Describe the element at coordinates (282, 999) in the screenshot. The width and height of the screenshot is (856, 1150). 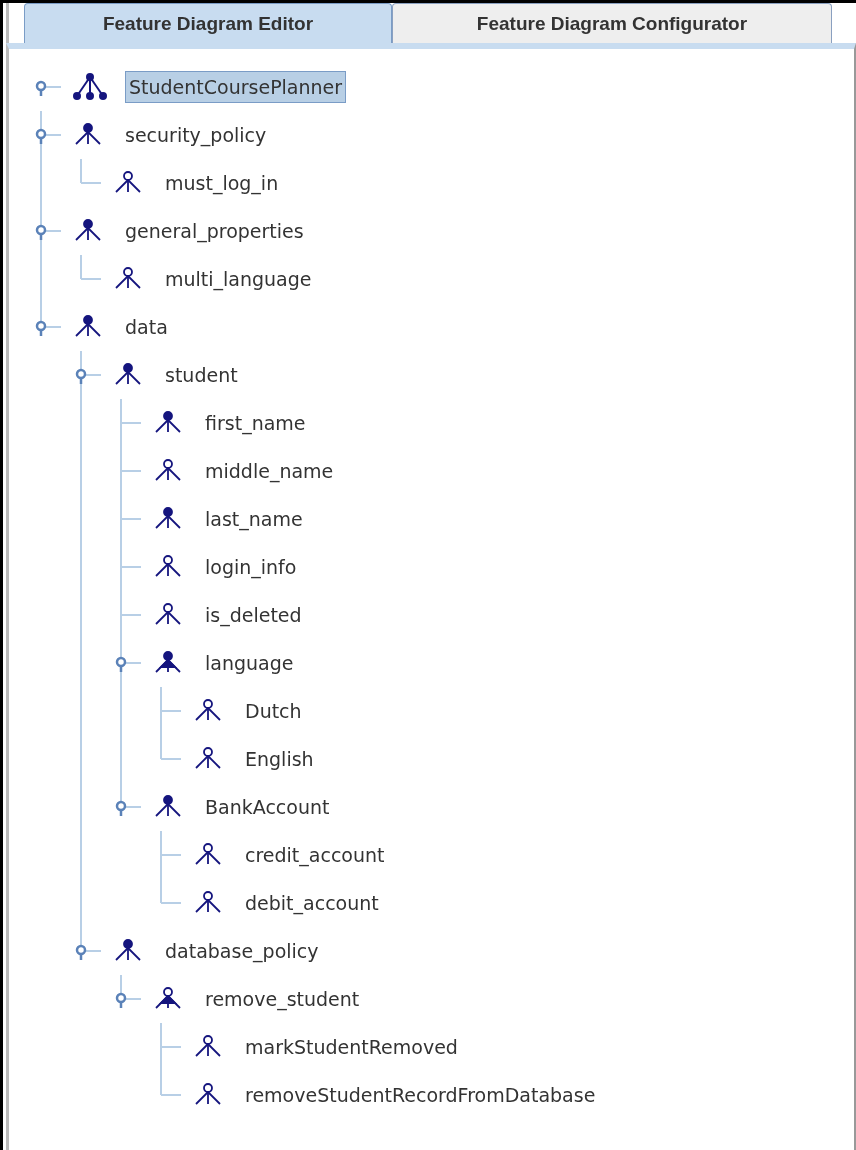
I see `tree-node-label: remove_student` at that location.